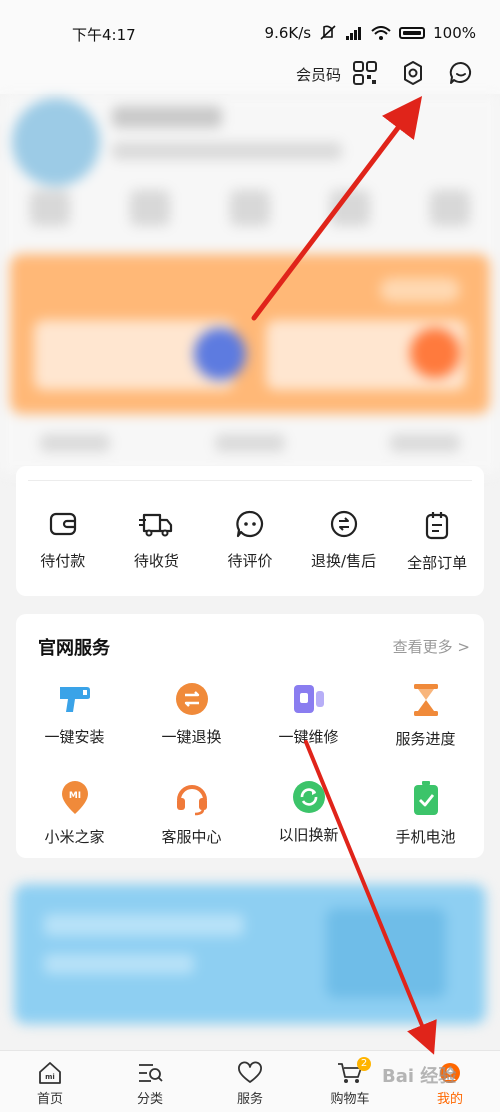 This screenshot has height=1112, width=500. I want to click on nav-label: 服务, so click(249, 1099).